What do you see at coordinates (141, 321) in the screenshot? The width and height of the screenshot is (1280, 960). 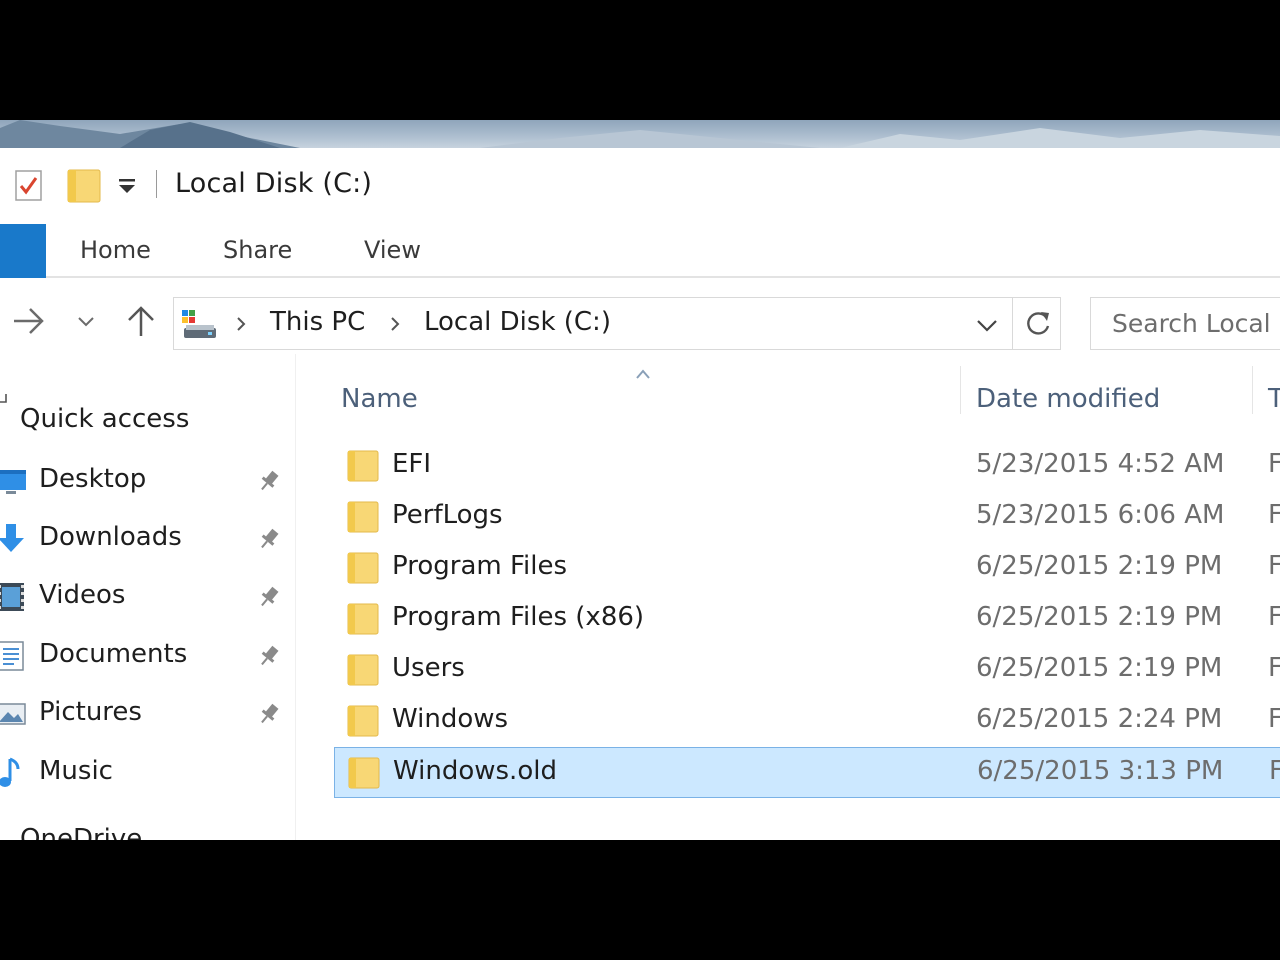 I see `up-arrow-icon` at bounding box center [141, 321].